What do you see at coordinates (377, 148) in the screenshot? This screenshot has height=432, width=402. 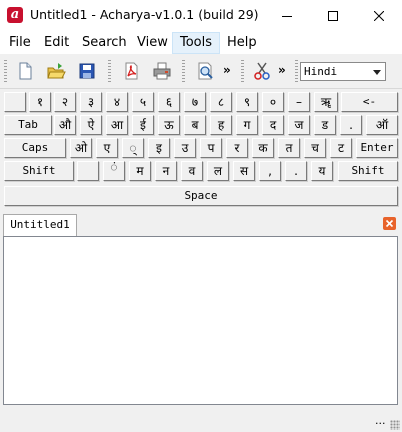 I see `key-enter: Enter` at bounding box center [377, 148].